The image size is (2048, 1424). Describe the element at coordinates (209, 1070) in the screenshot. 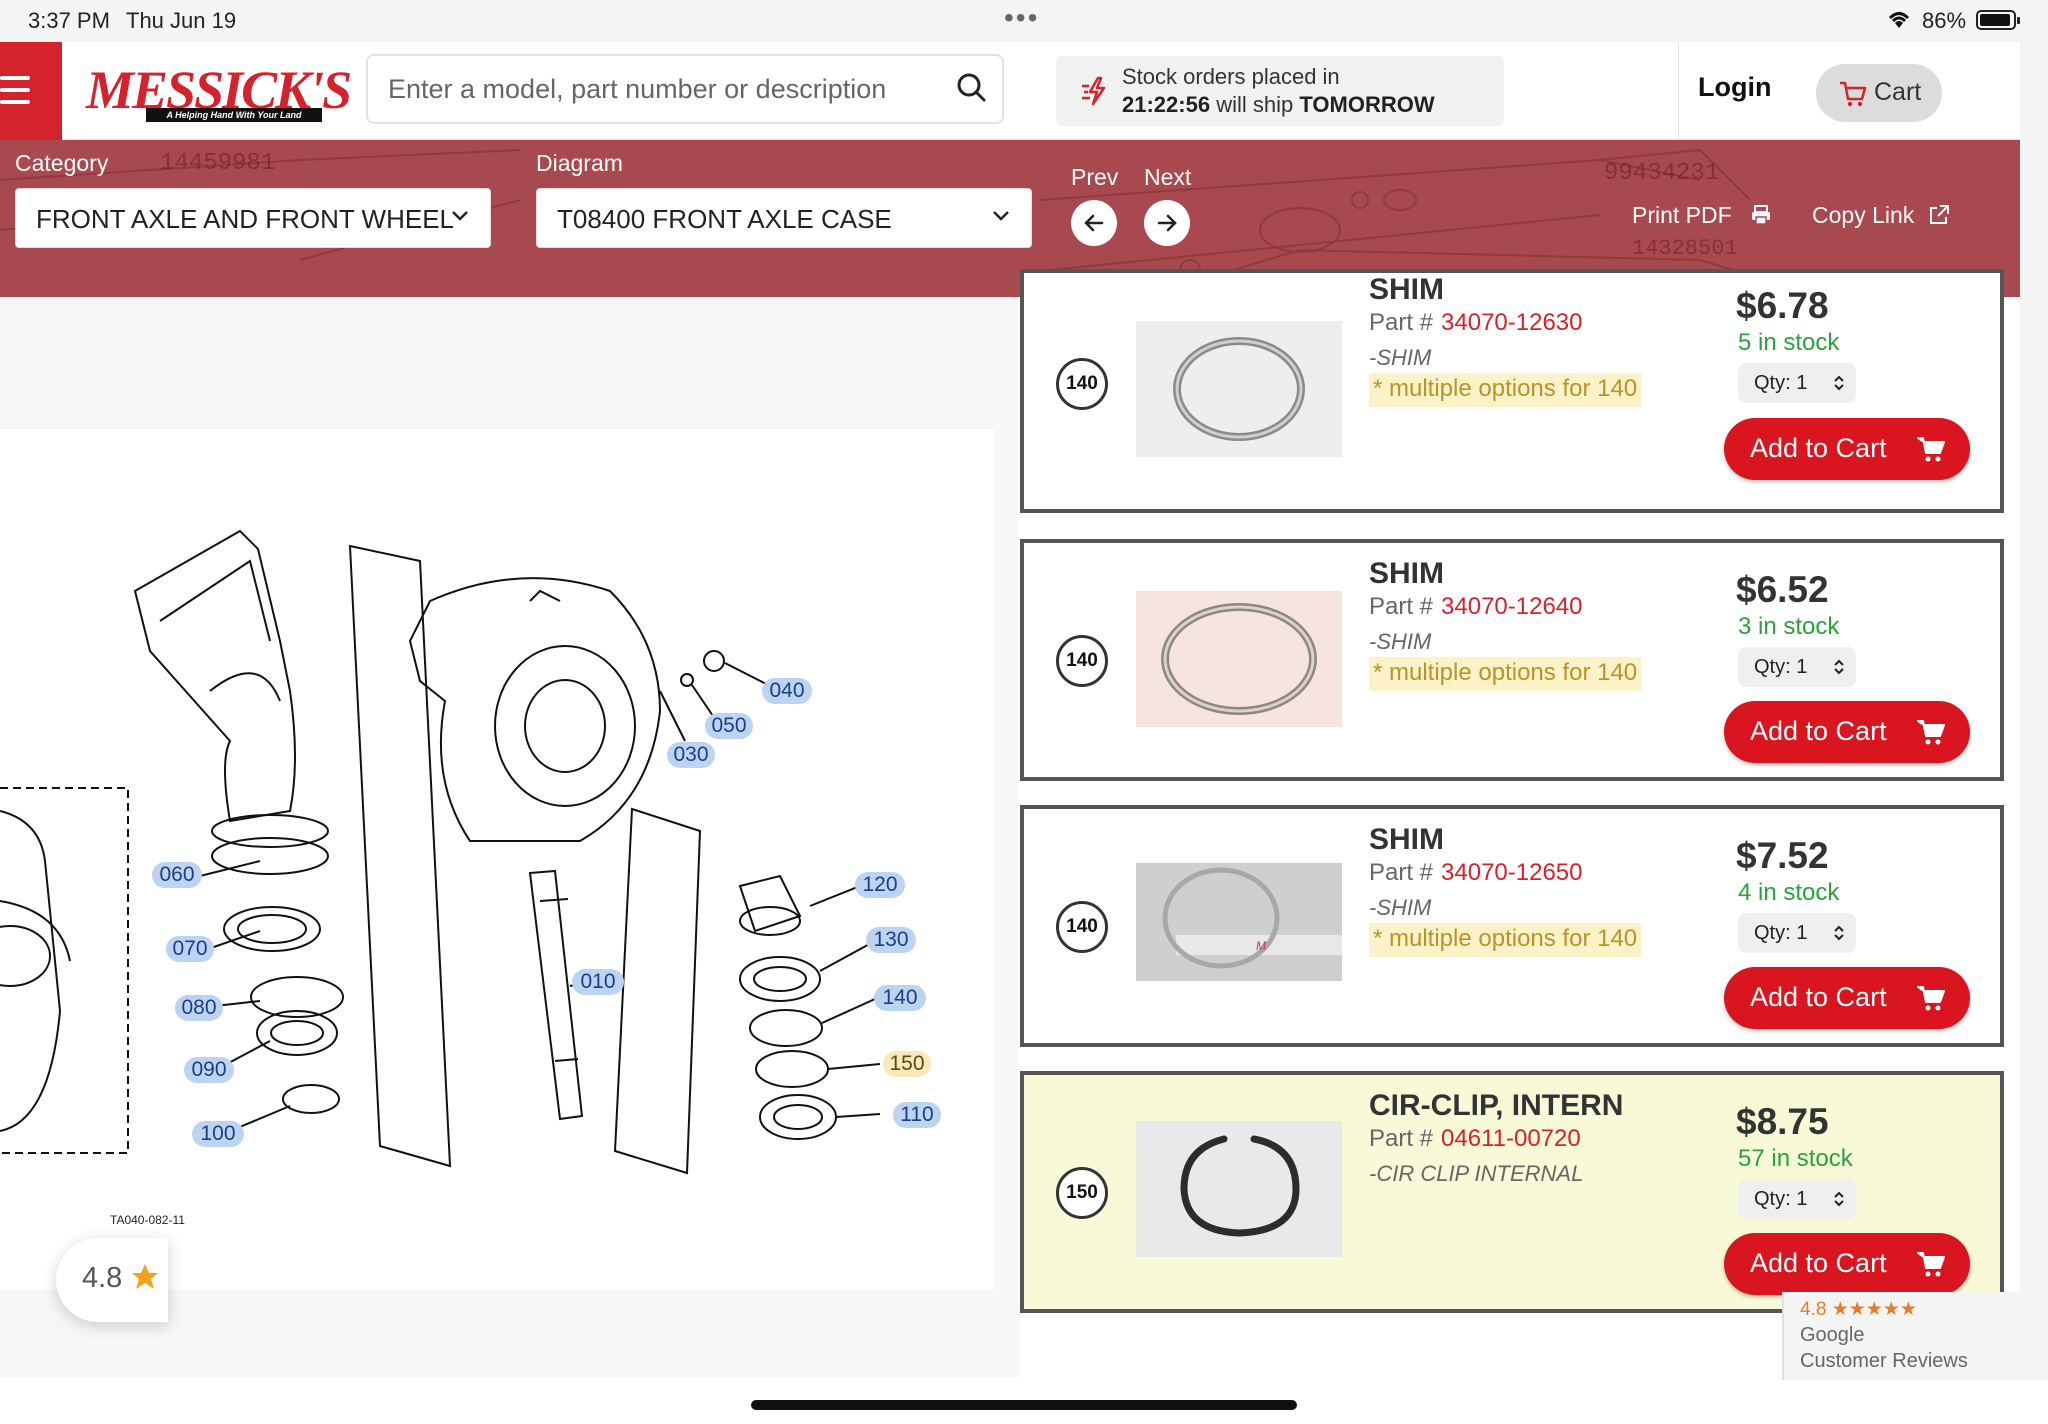

I see `callout-090: 090` at that location.